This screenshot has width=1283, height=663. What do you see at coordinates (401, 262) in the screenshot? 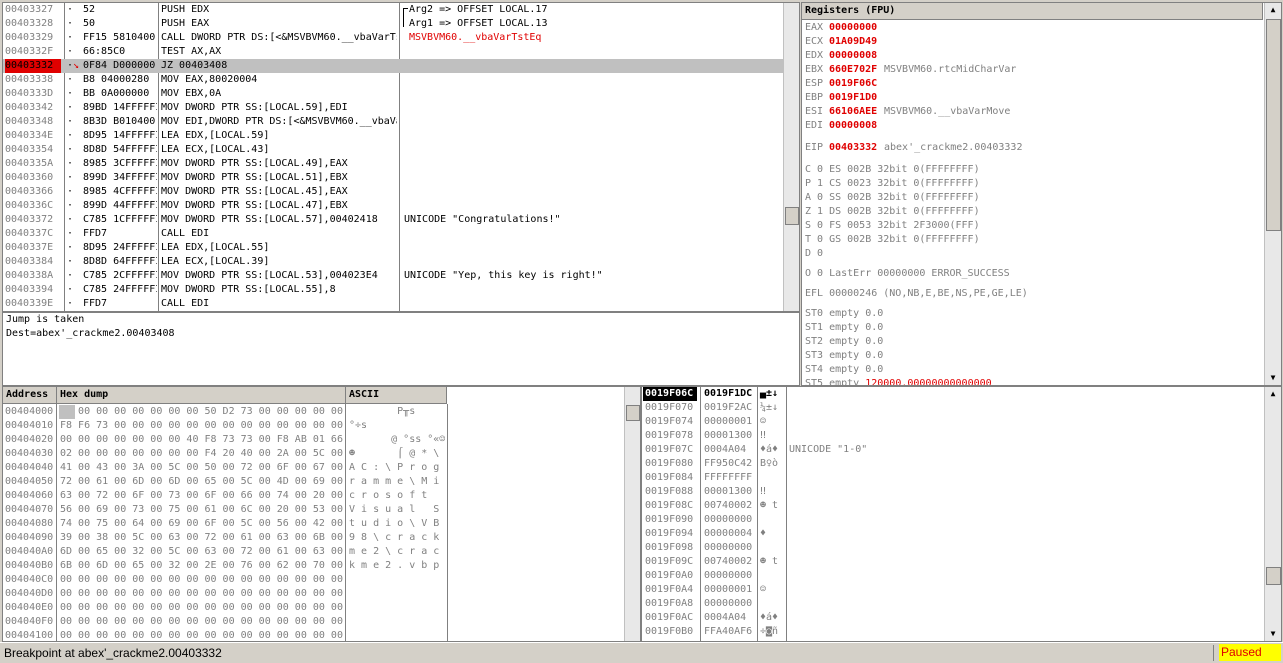
I see `disasm-row: 00403384 · 8D8D 64FFFFFI LEA ECX,[LOCAL.39]` at bounding box center [401, 262].